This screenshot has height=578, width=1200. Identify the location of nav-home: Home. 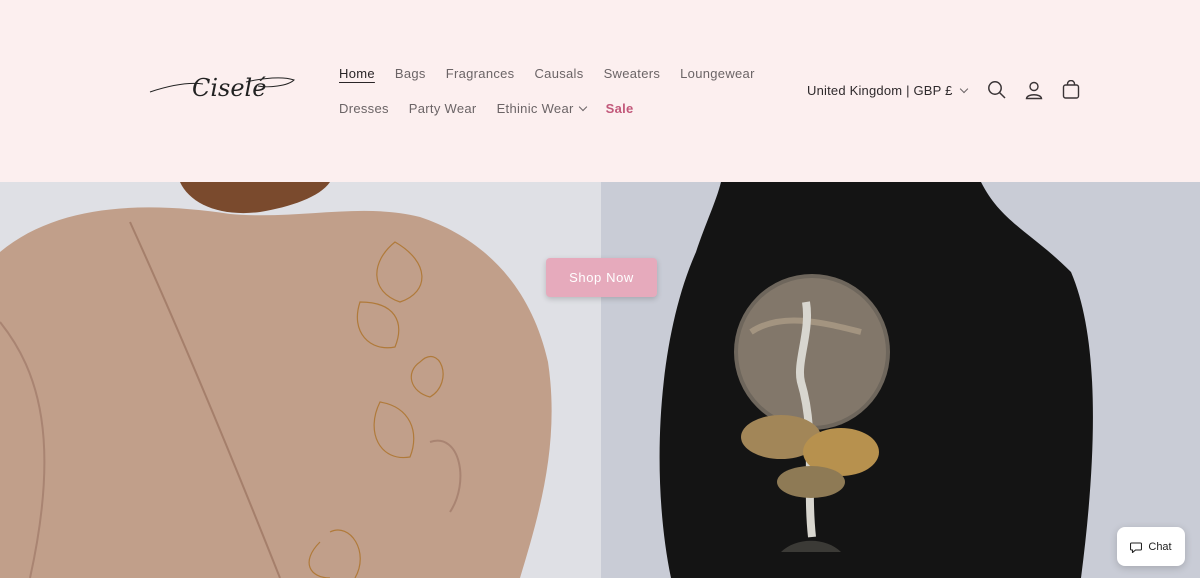
(357, 73).